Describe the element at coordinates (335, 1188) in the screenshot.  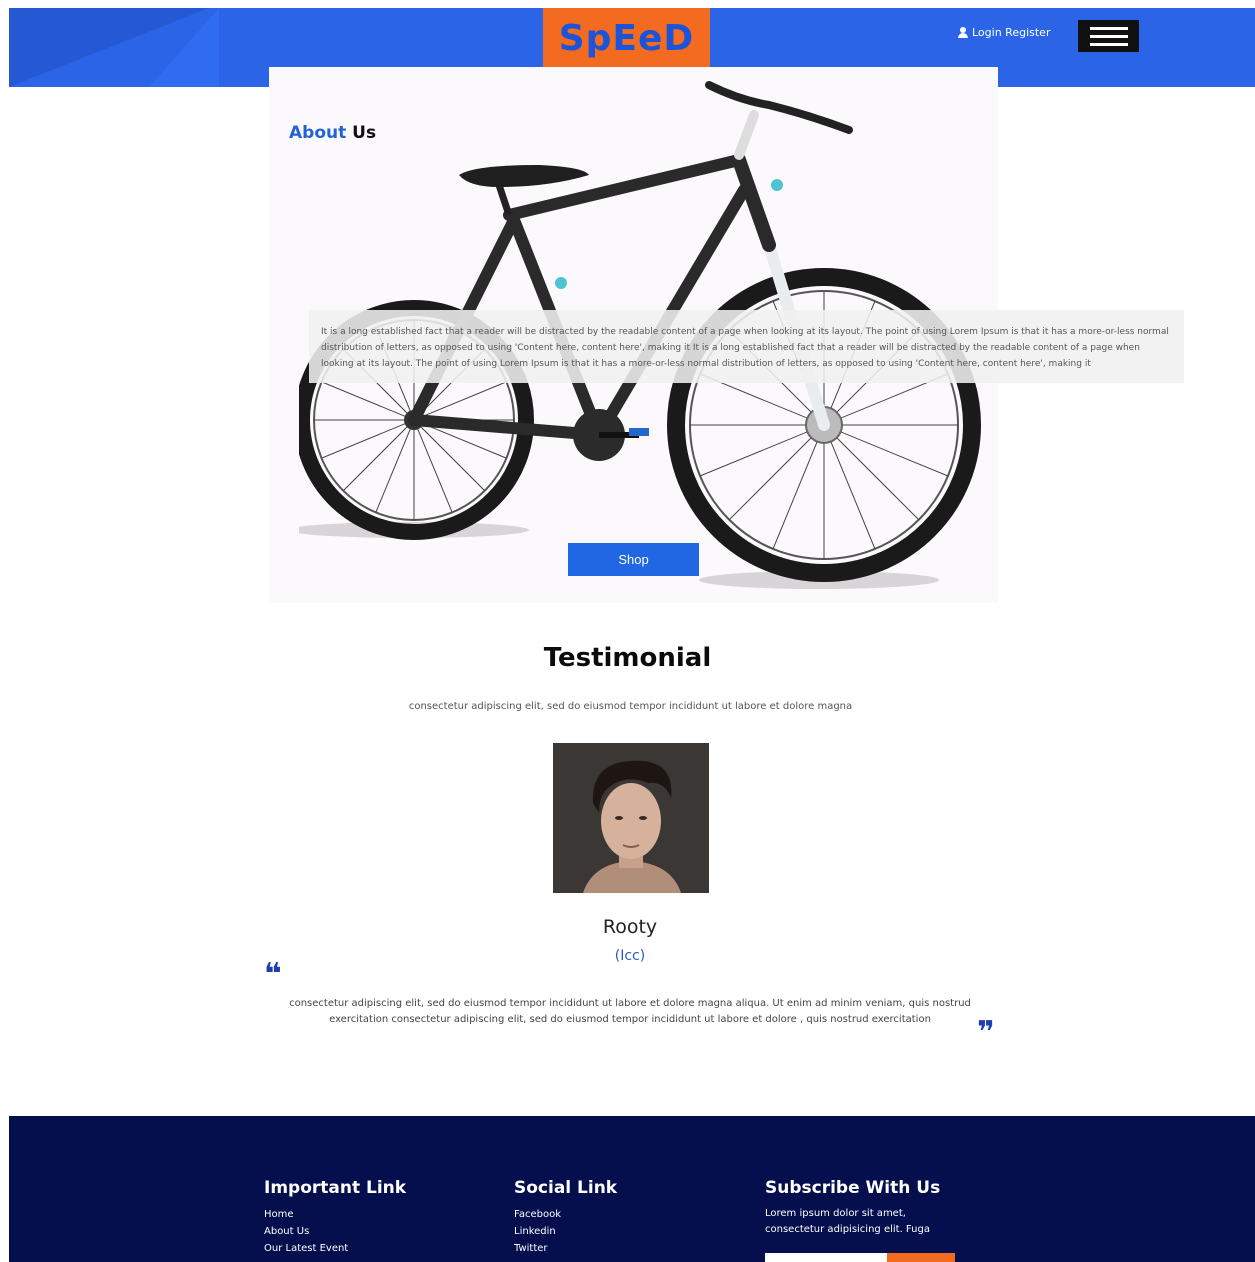
I see `footer-important-title: Important Link` at that location.